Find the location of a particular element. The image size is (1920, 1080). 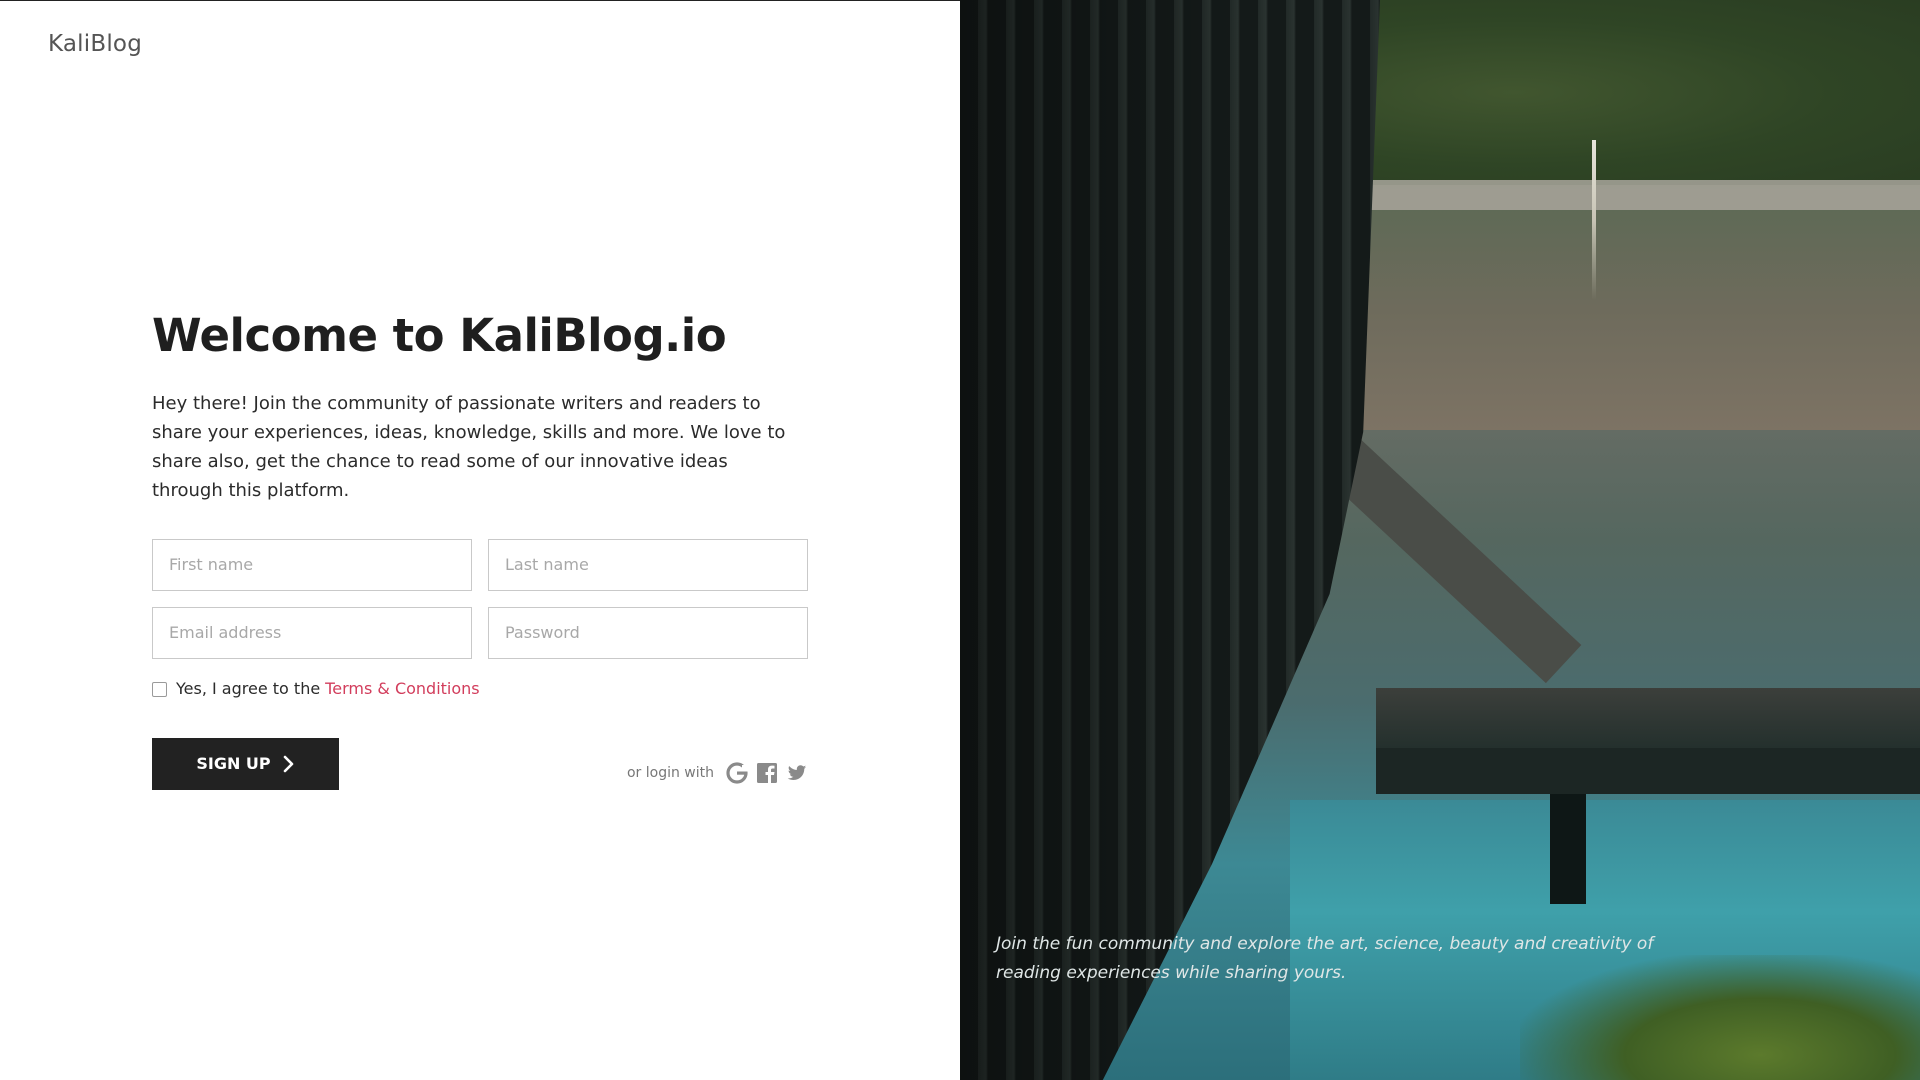

twitter-icon is located at coordinates (797, 773).